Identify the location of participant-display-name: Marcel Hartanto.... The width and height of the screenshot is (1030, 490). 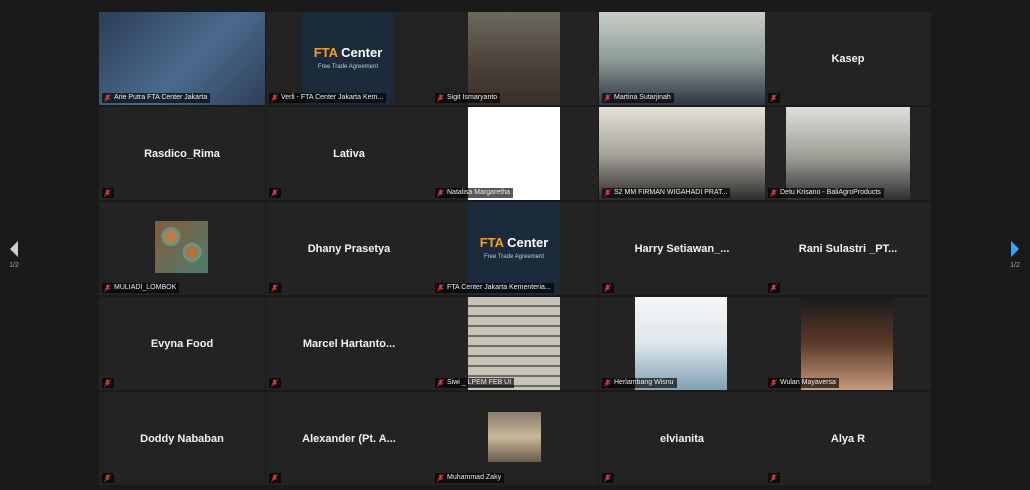
(349, 343).